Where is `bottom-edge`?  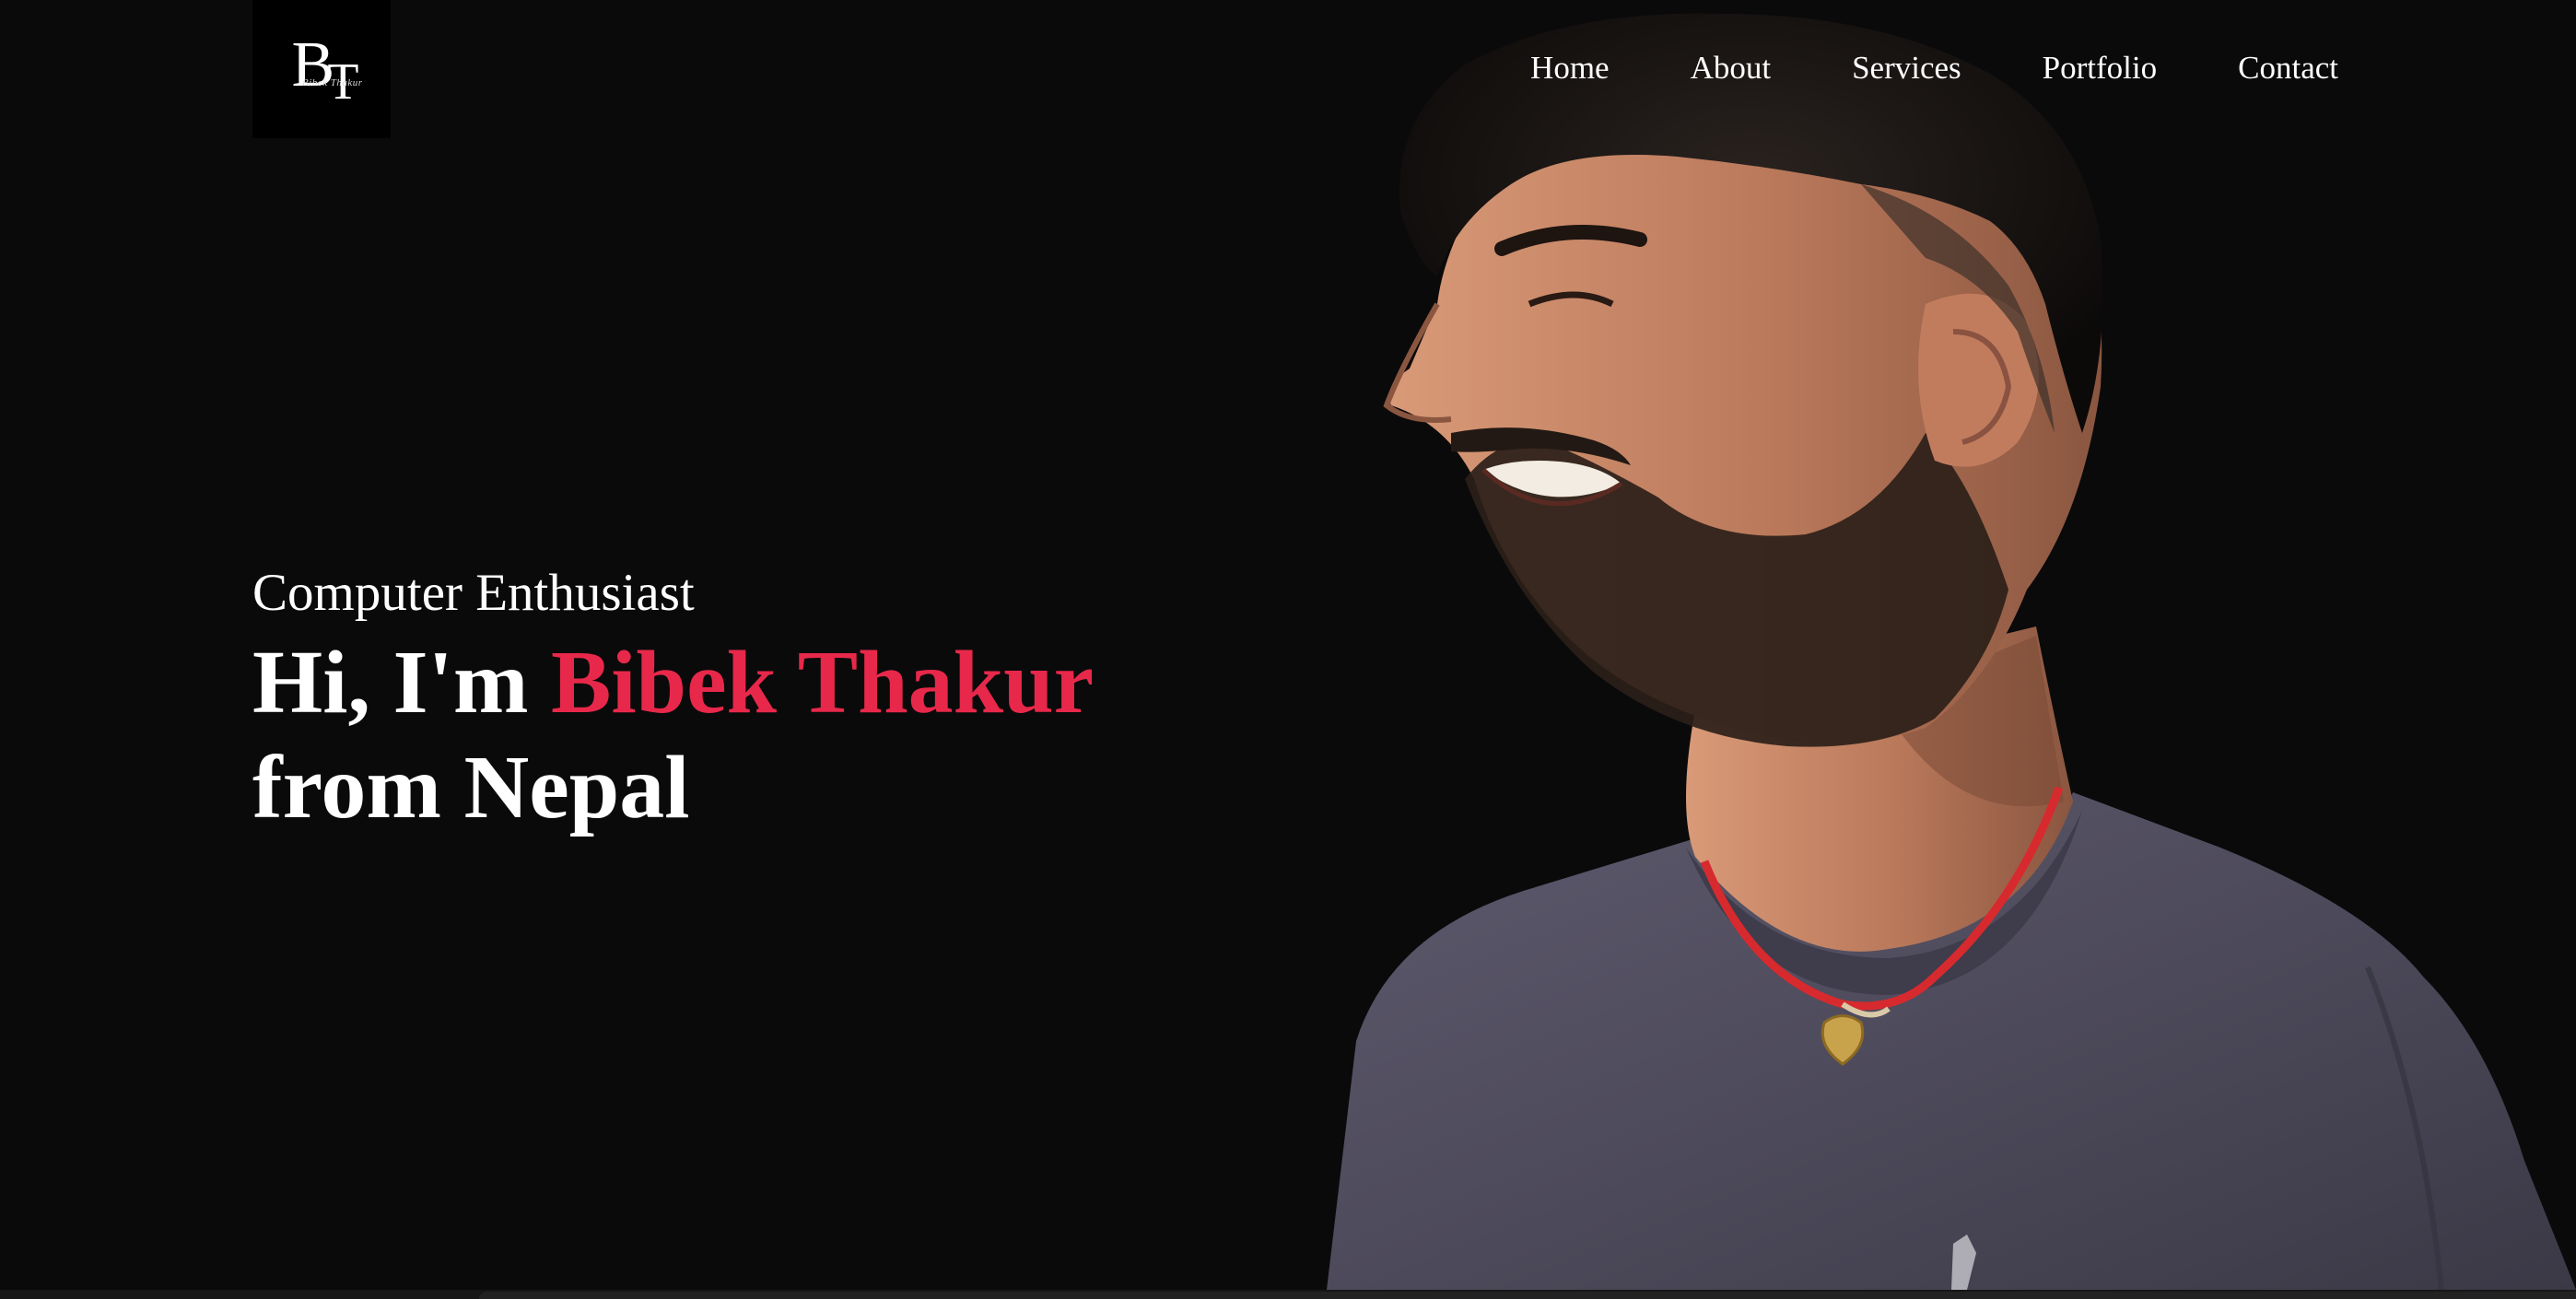
bottom-edge is located at coordinates (1288, 1295).